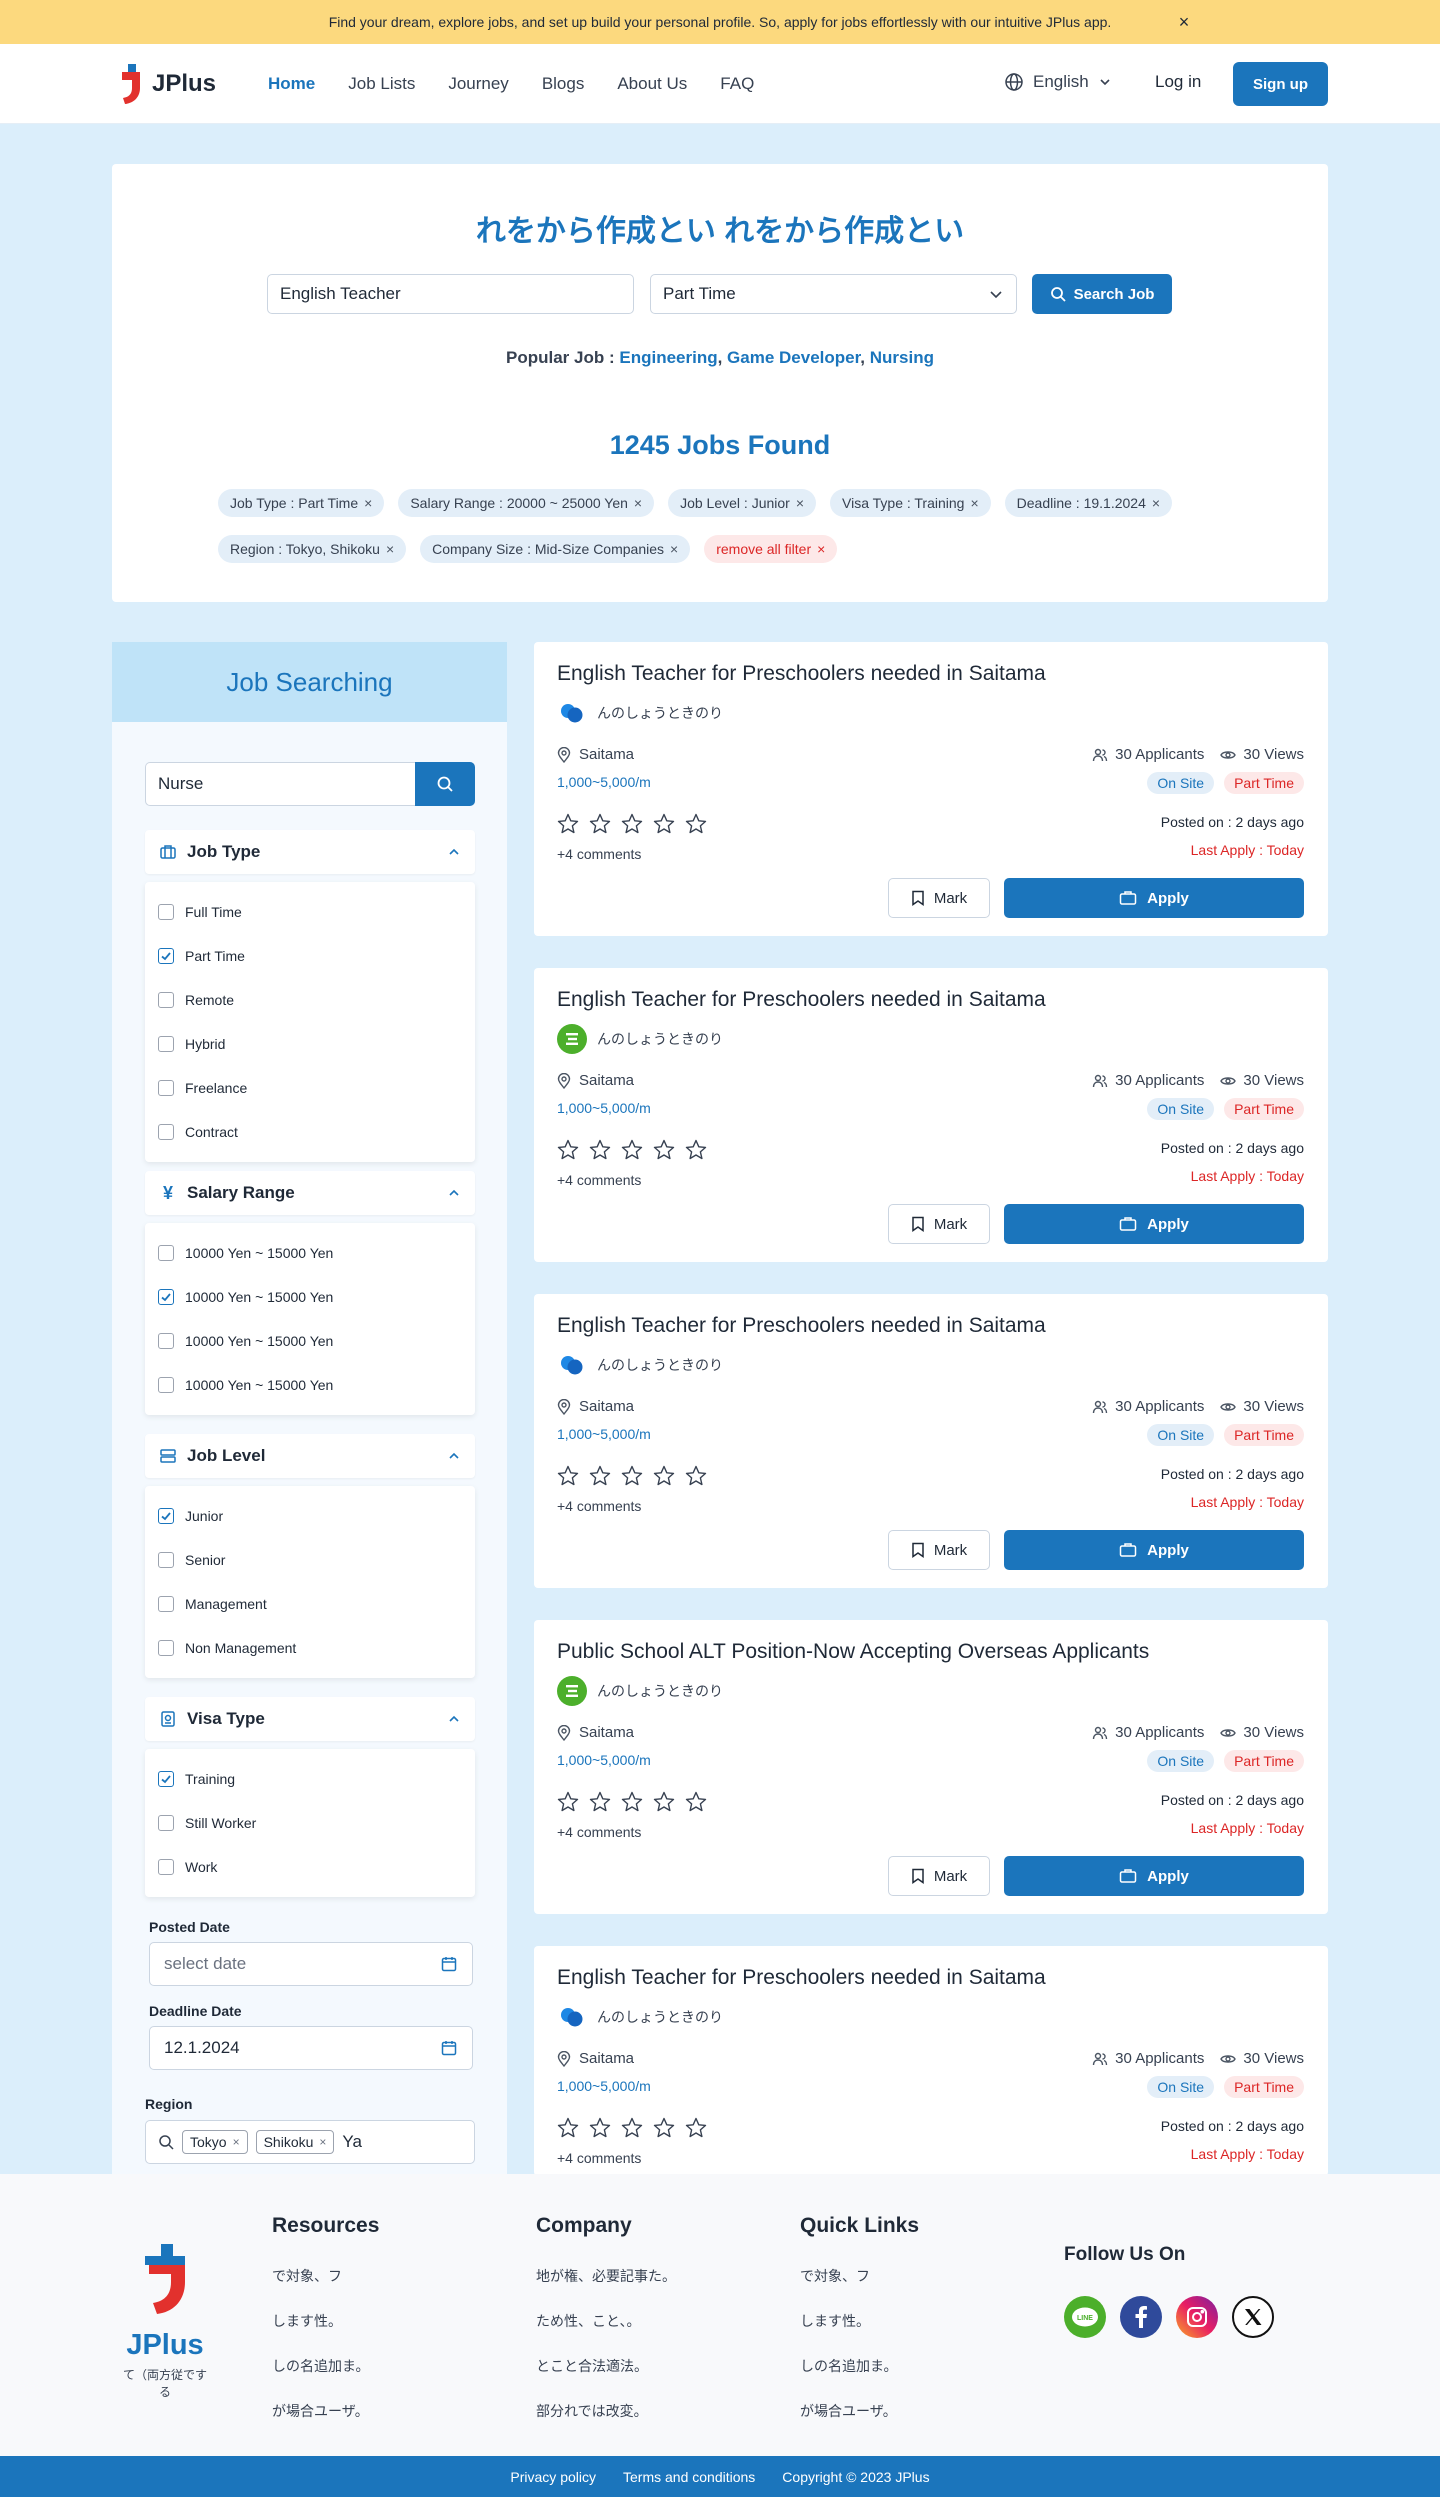 Image resolution: width=1440 pixels, height=2497 pixels. Describe the element at coordinates (445, 784) in the screenshot. I see `sidebar-search-button` at that location.